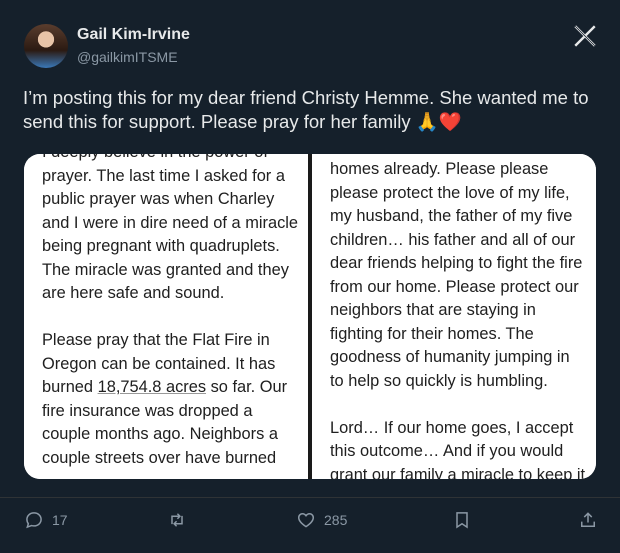 The height and width of the screenshot is (553, 620). What do you see at coordinates (585, 36) in the screenshot?
I see `x-logo-icon` at bounding box center [585, 36].